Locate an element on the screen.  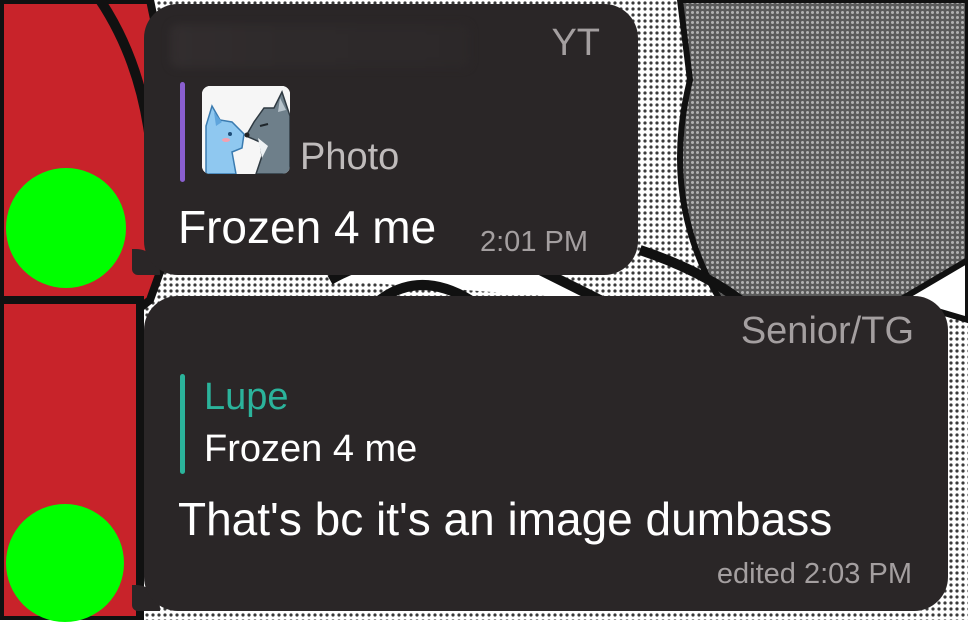
reply-author-name: Lupe is located at coordinates (246, 397).